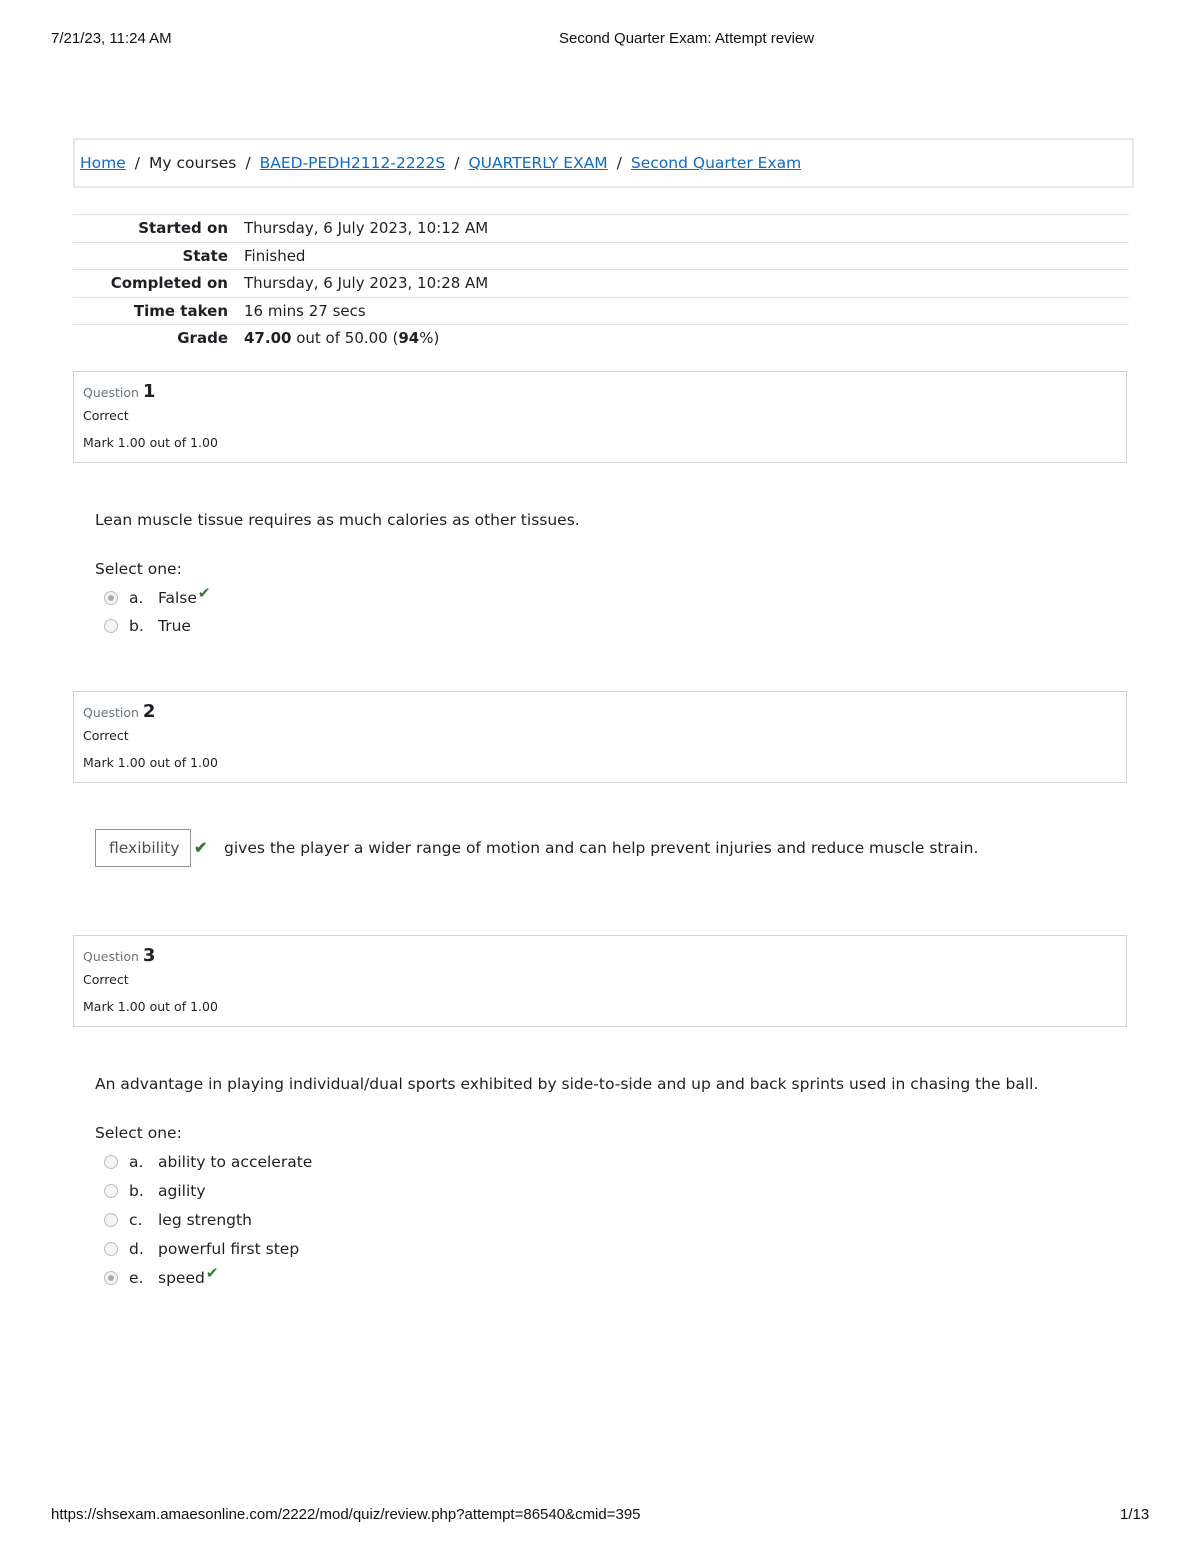  Describe the element at coordinates (143, 848) in the screenshot. I see `answer-input: flexibility` at that location.